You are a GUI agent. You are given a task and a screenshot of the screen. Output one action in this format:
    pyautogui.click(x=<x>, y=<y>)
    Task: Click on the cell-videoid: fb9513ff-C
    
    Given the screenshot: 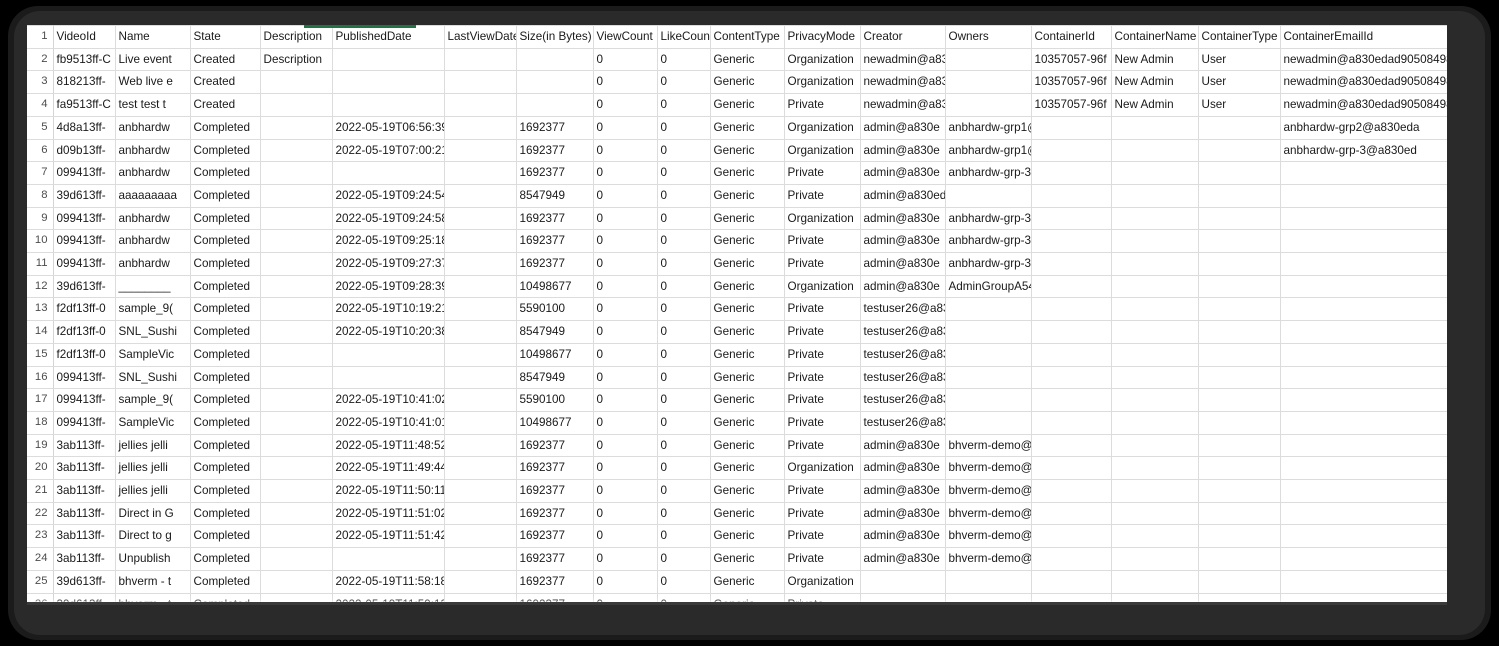 What is the action you would take?
    pyautogui.click(x=84, y=59)
    